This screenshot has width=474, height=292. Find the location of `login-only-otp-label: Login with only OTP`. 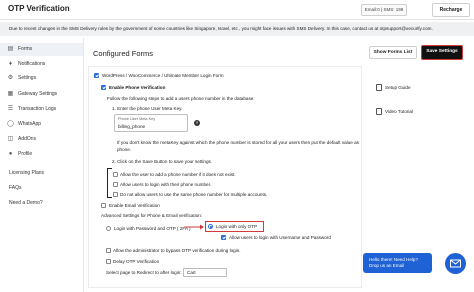

login-only-otp-label: Login with only OTP is located at coordinates (237, 226).